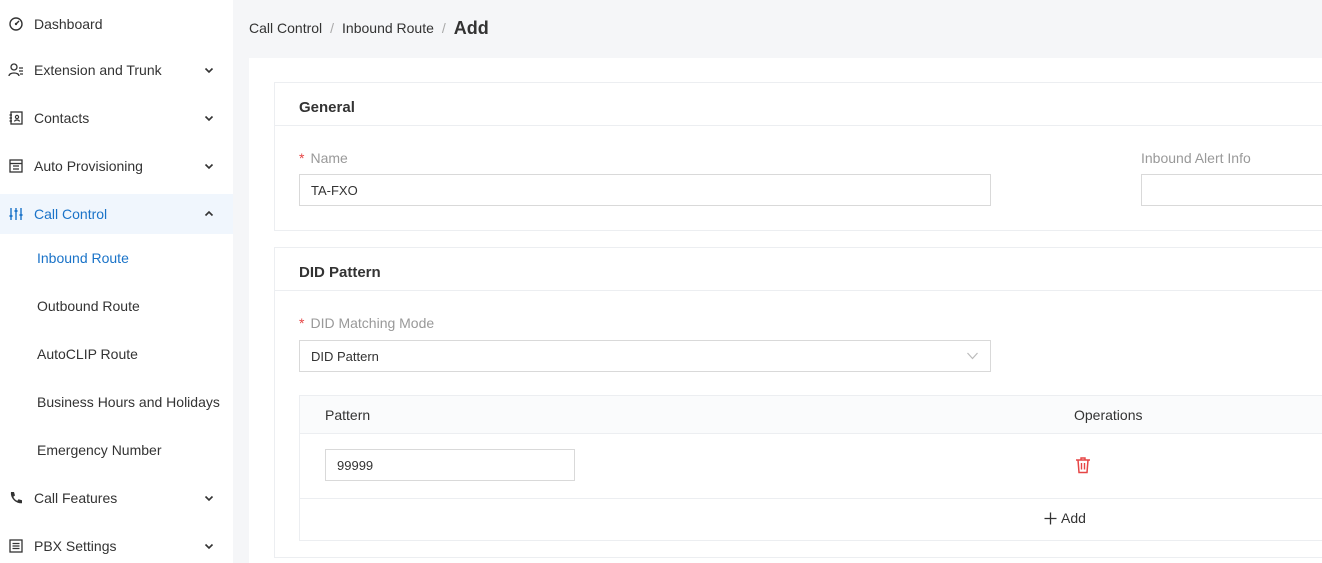 The height and width of the screenshot is (563, 1322). Describe the element at coordinates (323, 158) in the screenshot. I see `name-label: * Name` at that location.